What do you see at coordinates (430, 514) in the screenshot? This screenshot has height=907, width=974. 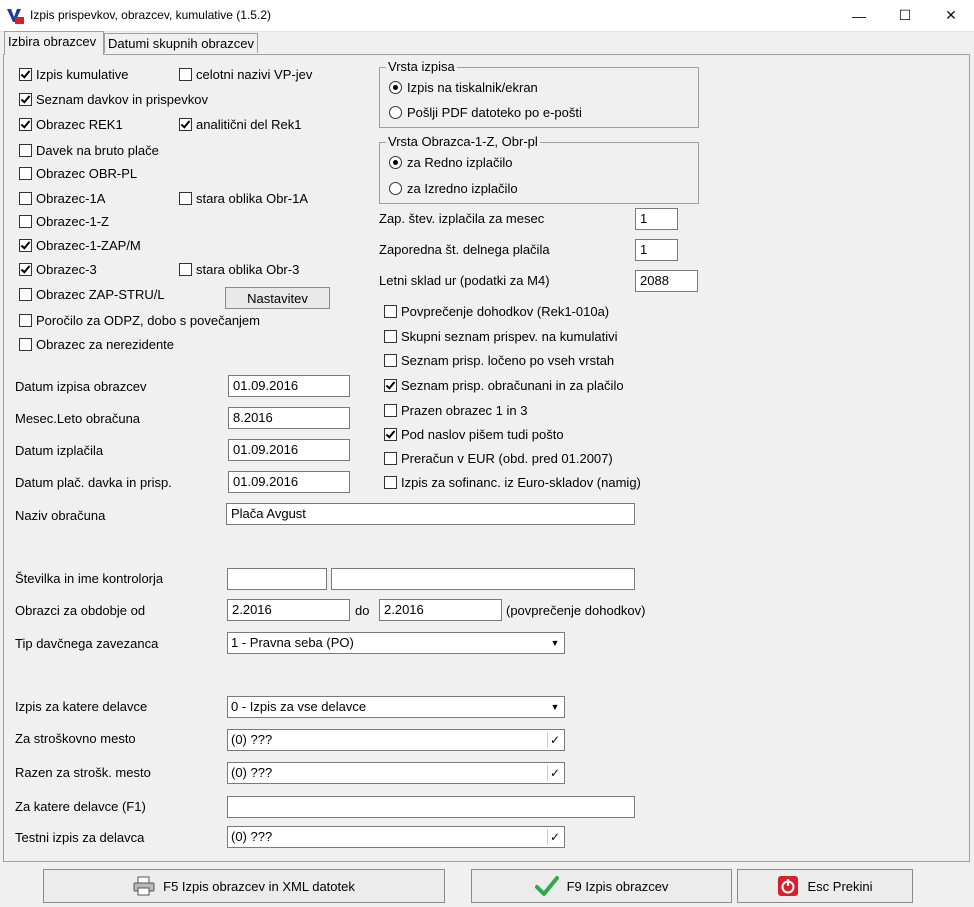 I see `naziv-input: Plača Avgust` at bounding box center [430, 514].